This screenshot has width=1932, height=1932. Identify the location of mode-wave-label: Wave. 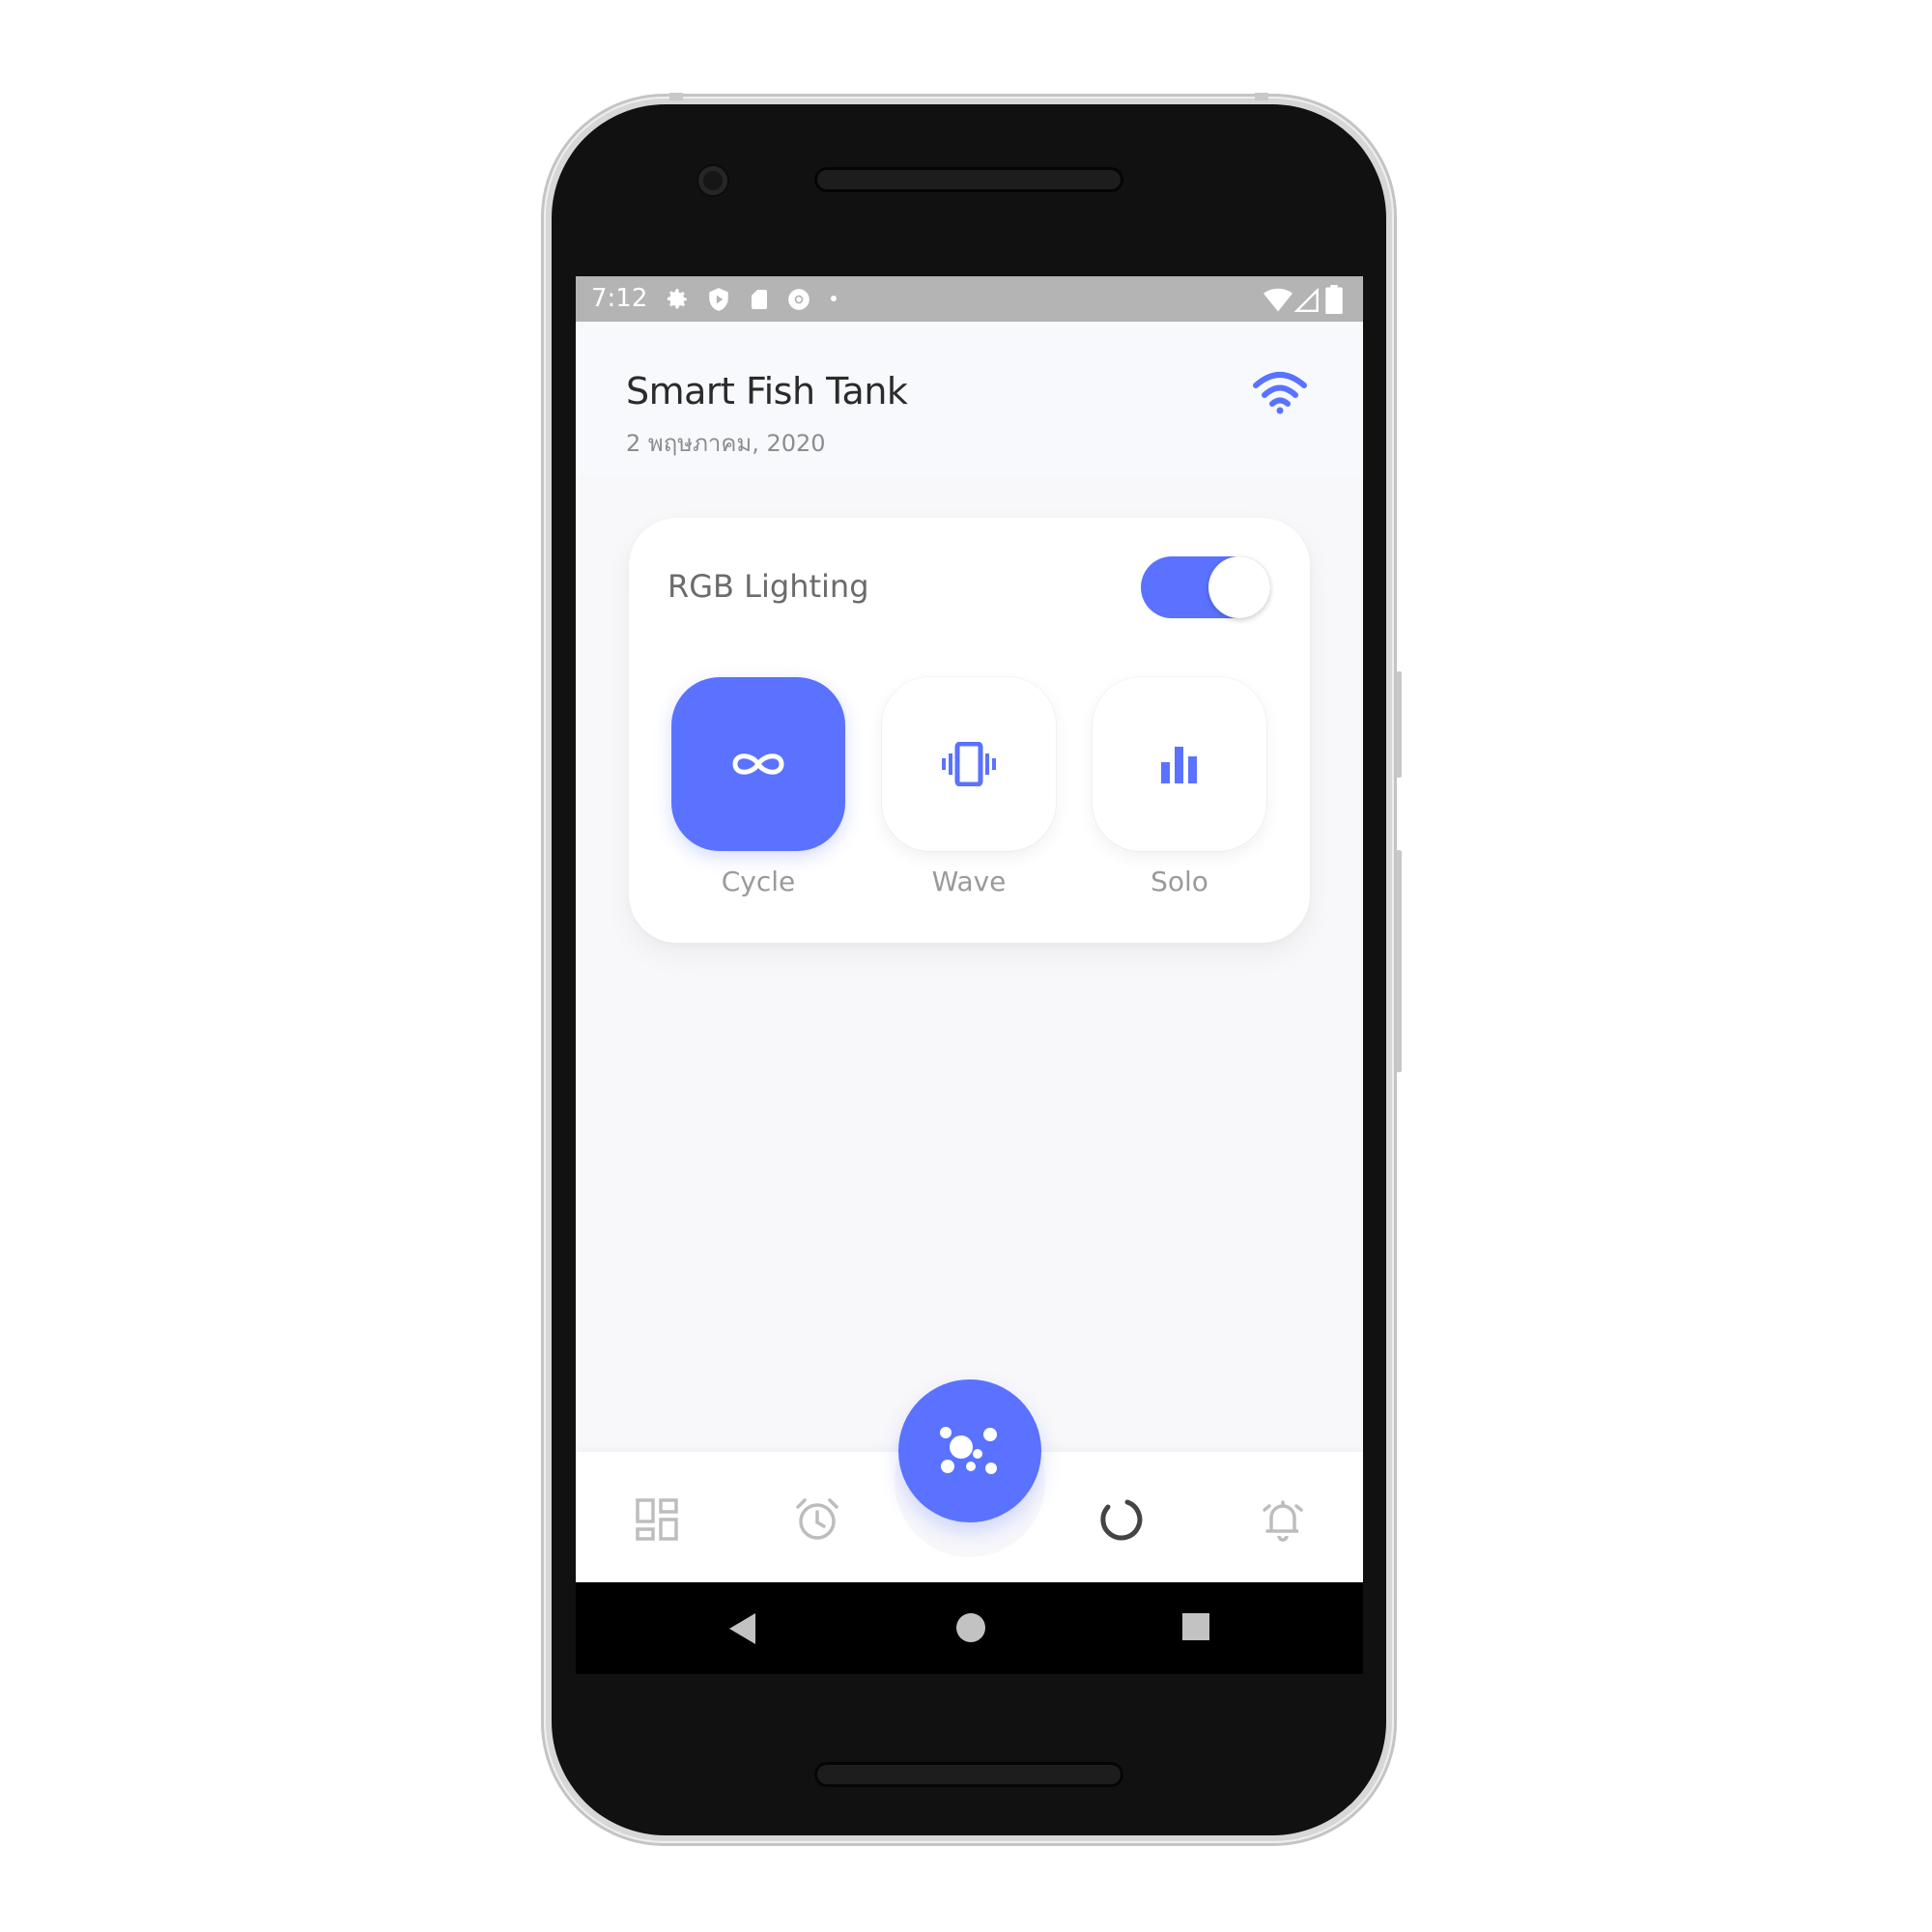
(969, 881).